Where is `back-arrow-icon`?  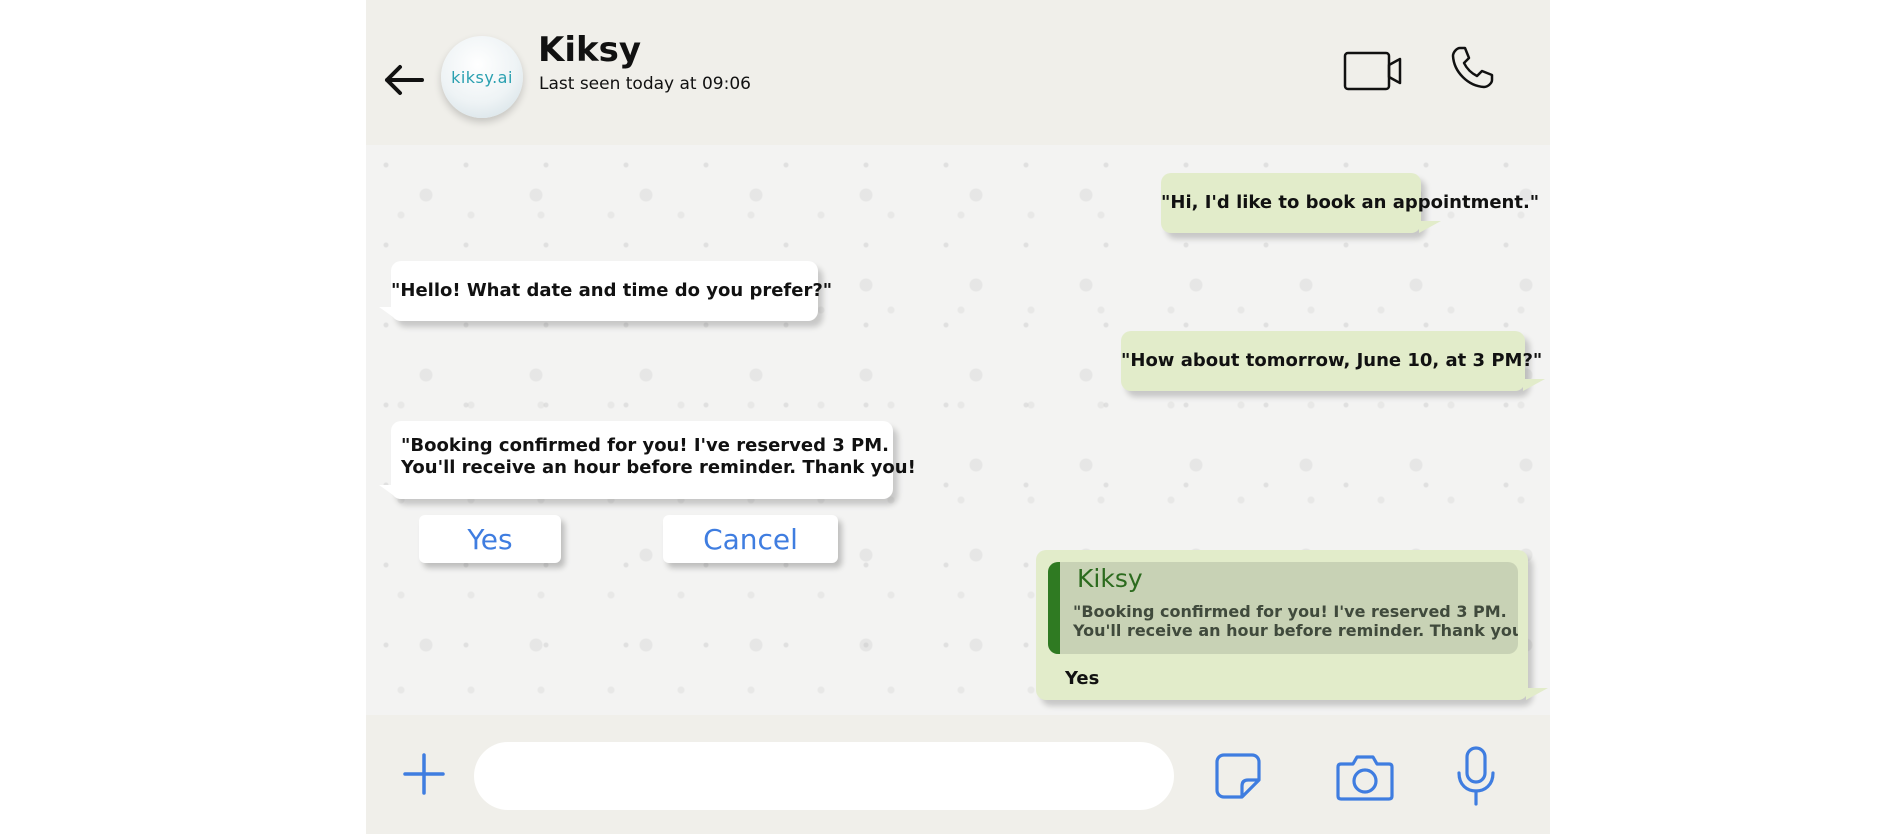
back-arrow-icon is located at coordinates (403, 80).